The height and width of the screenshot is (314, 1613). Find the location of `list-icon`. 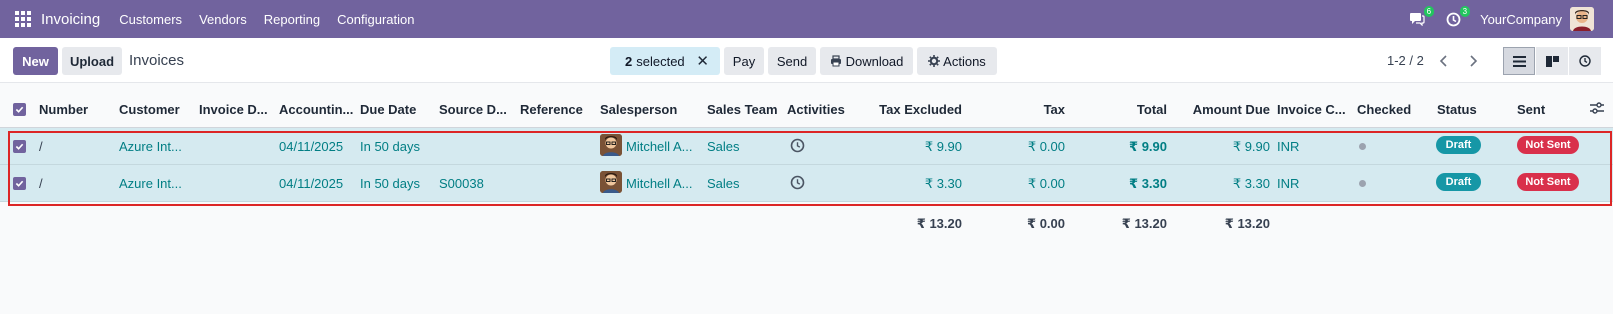

list-icon is located at coordinates (1519, 61).